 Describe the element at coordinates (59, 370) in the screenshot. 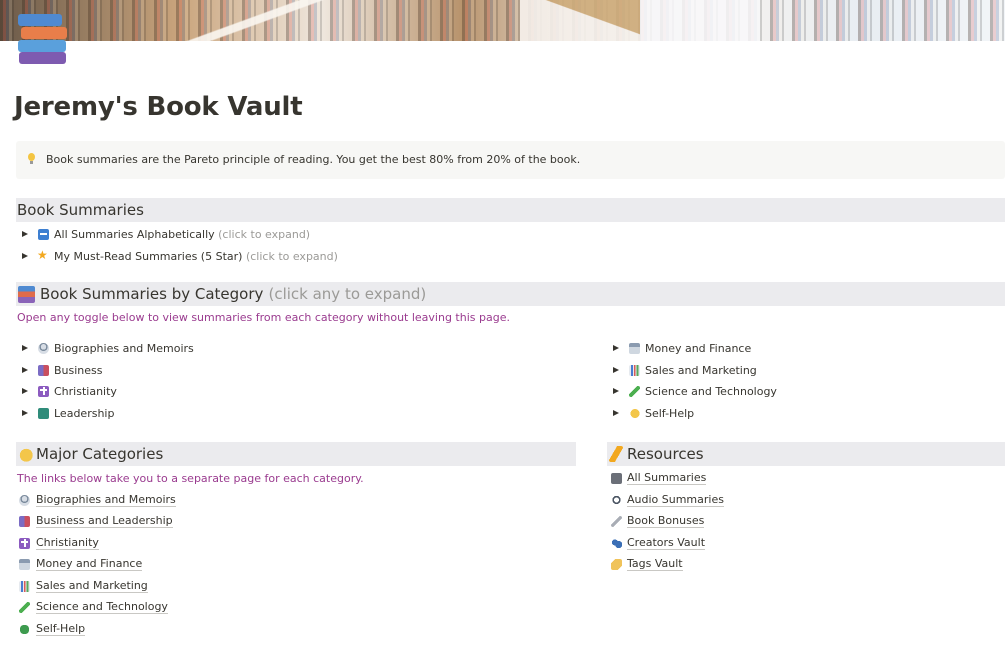

I see `toggle-category: Business` at that location.